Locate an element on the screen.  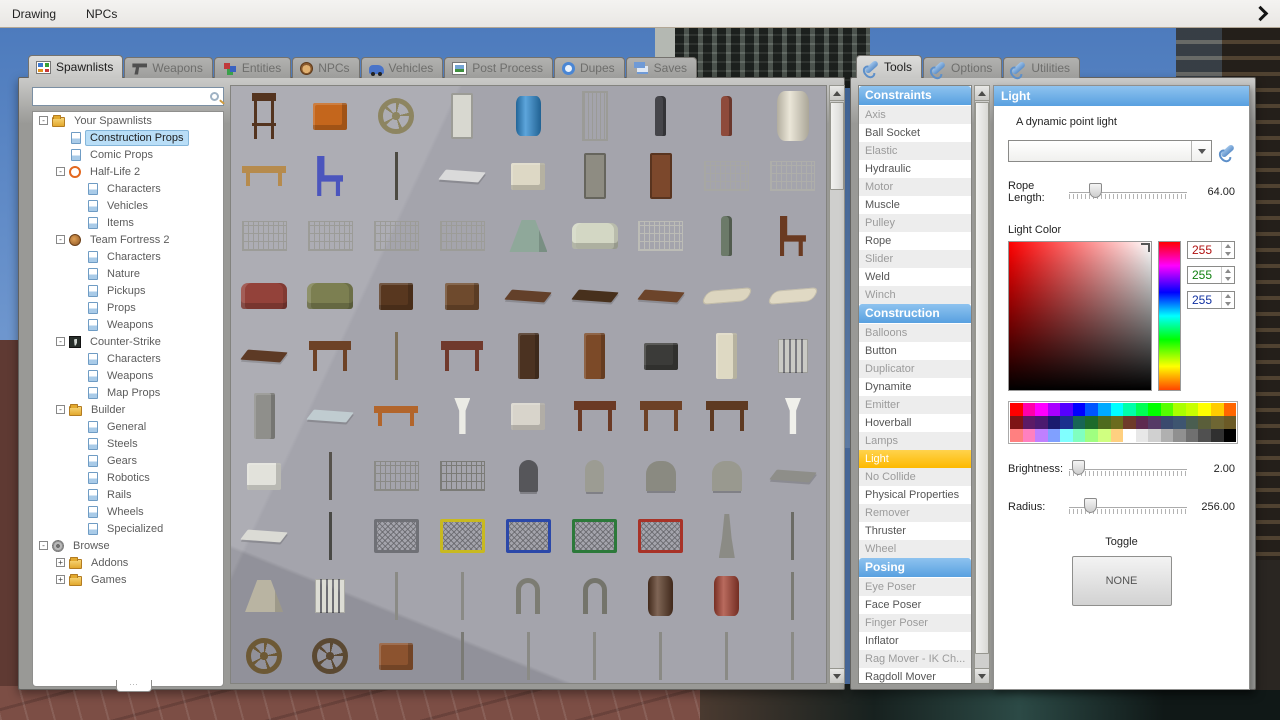
tree-item-map-props: Map Props is located at coordinates (128, 392).